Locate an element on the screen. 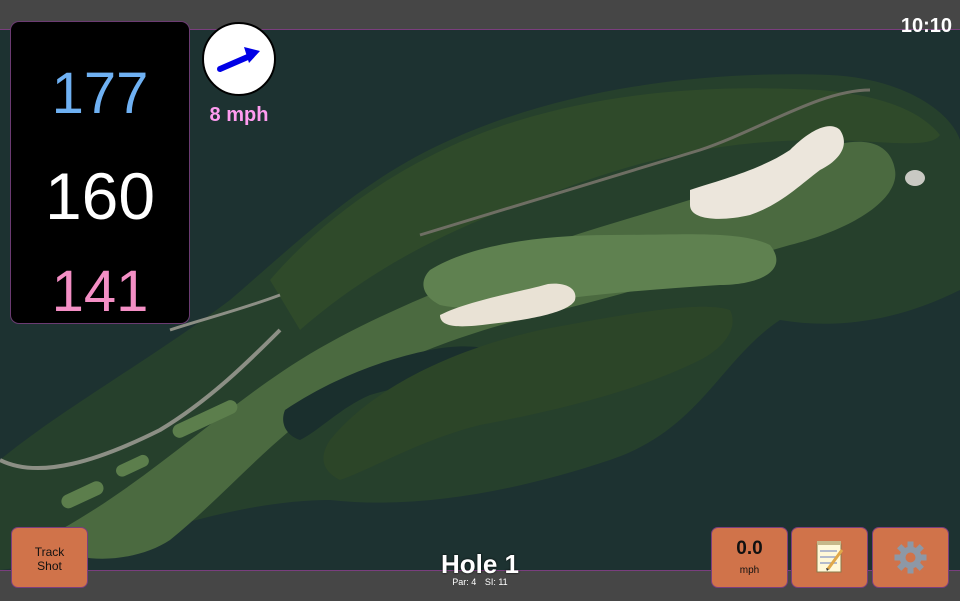  wind-dial is located at coordinates (239, 59).